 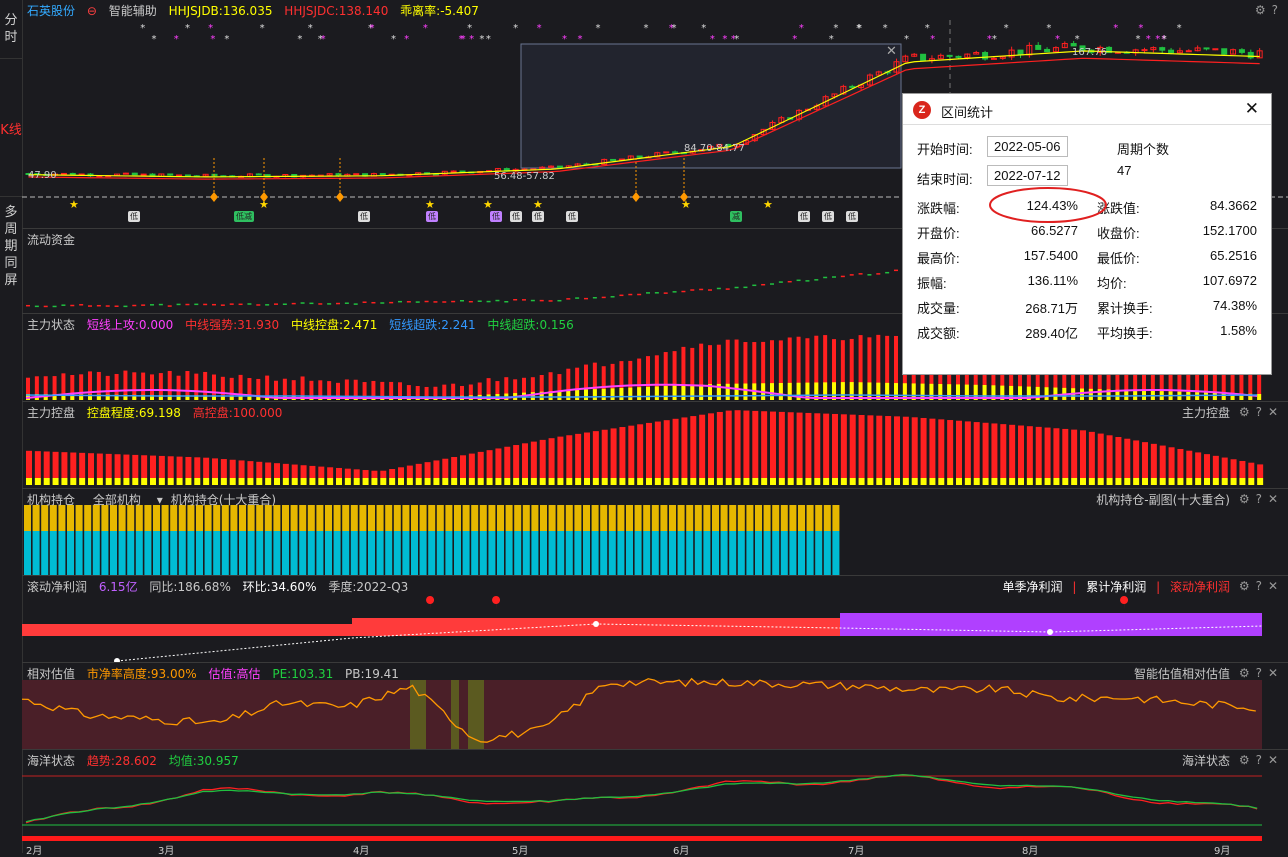 I want to click on nav-kline: K线, so click(x=11, y=130).